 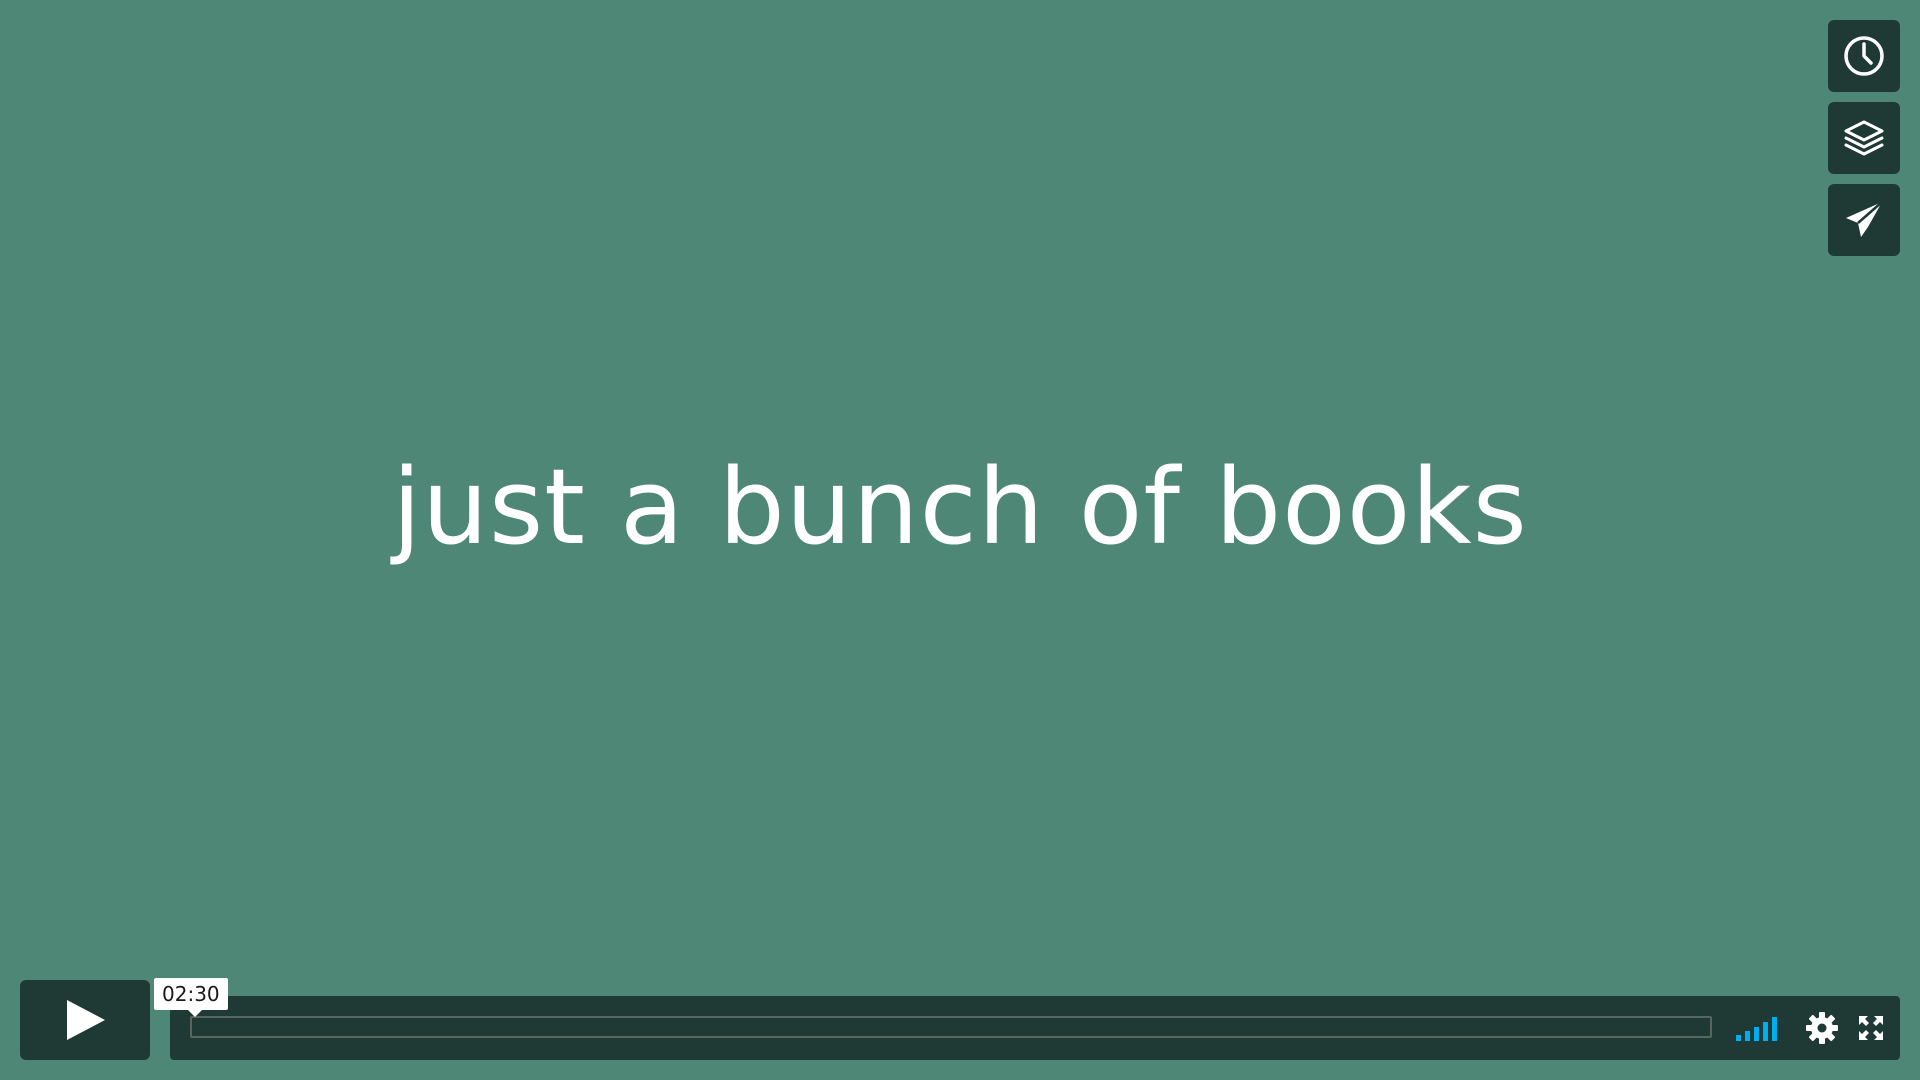 I want to click on fullscreen-button, so click(x=1871, y=1028).